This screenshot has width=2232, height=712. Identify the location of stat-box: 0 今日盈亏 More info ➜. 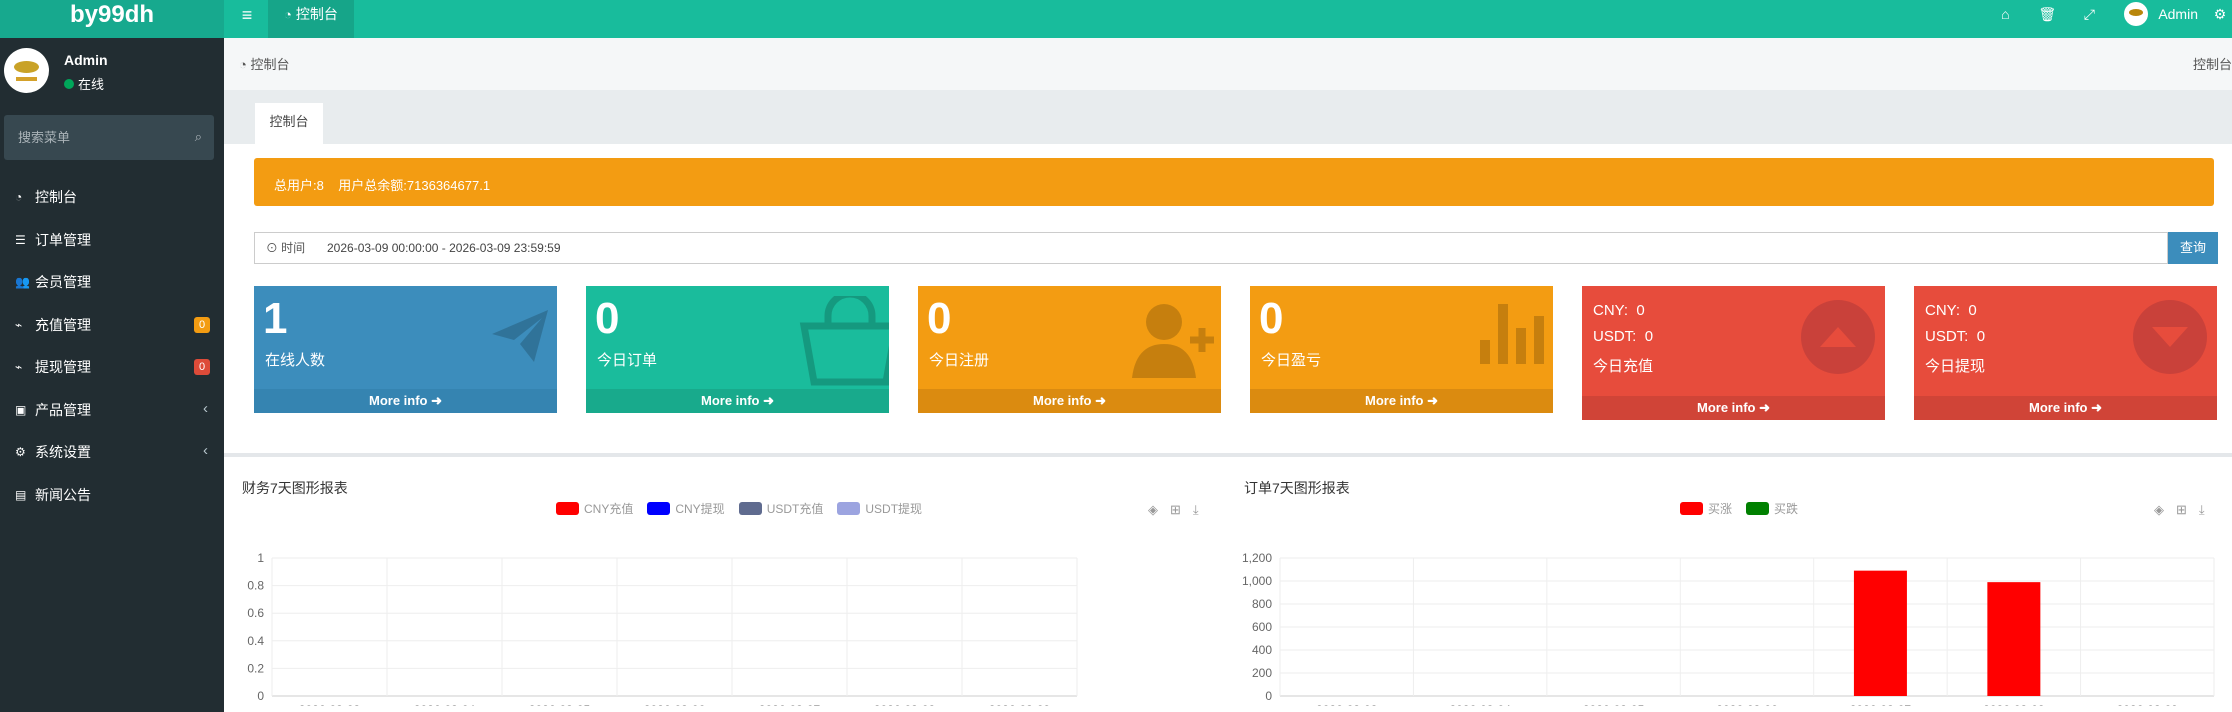
(1401, 349).